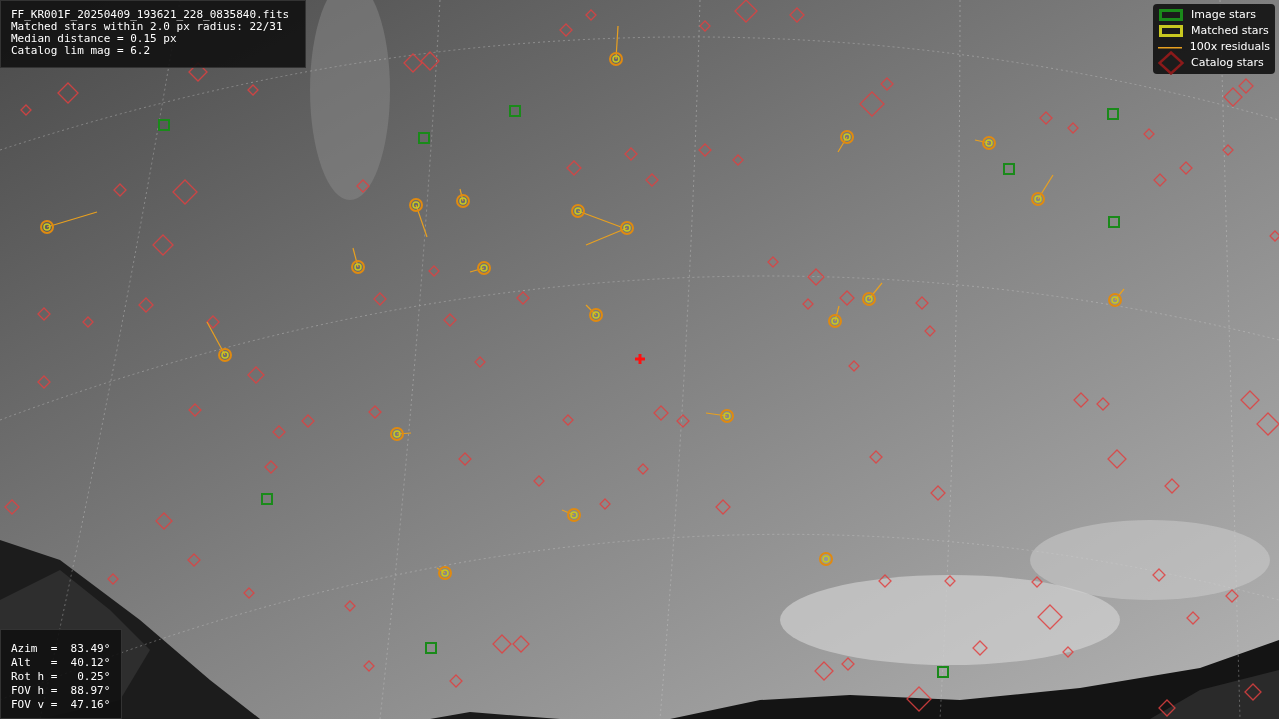  What do you see at coordinates (147, 27) in the screenshot?
I see `info-line: Matched stars within 2.0 px radius: 22/31` at bounding box center [147, 27].